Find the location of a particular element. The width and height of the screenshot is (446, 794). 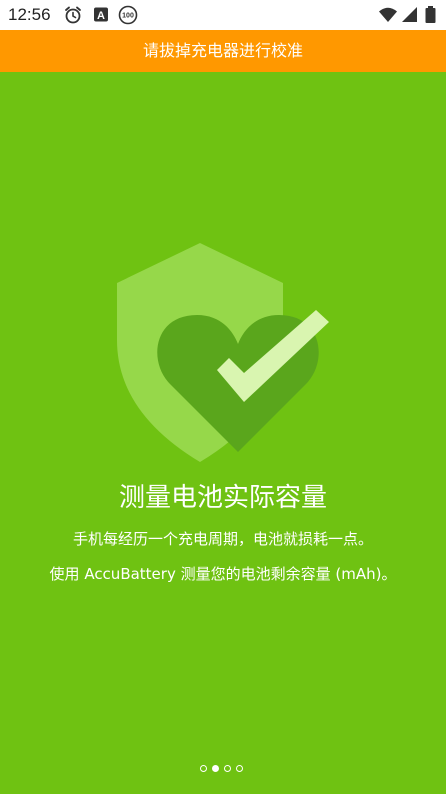

page-title: 测量电池实际容量 is located at coordinates (222, 498).